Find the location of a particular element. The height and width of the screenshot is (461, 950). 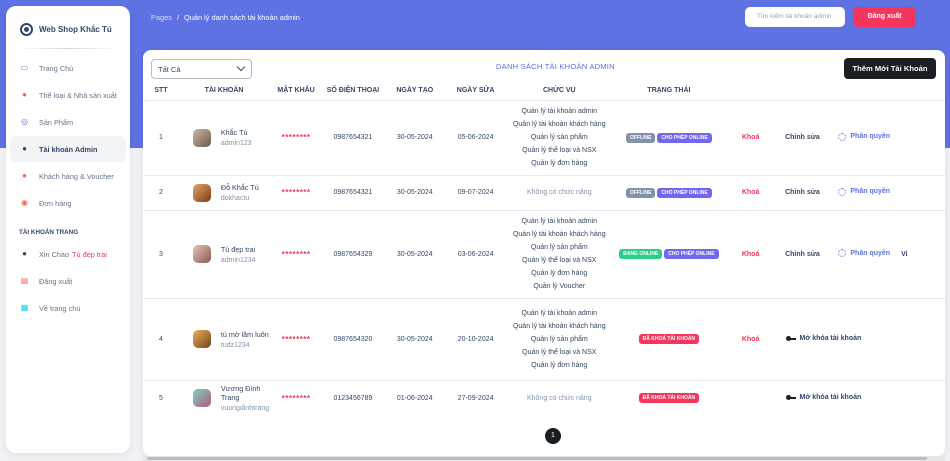

brand-name: Web Shop Khắc Tú is located at coordinates (75, 29).